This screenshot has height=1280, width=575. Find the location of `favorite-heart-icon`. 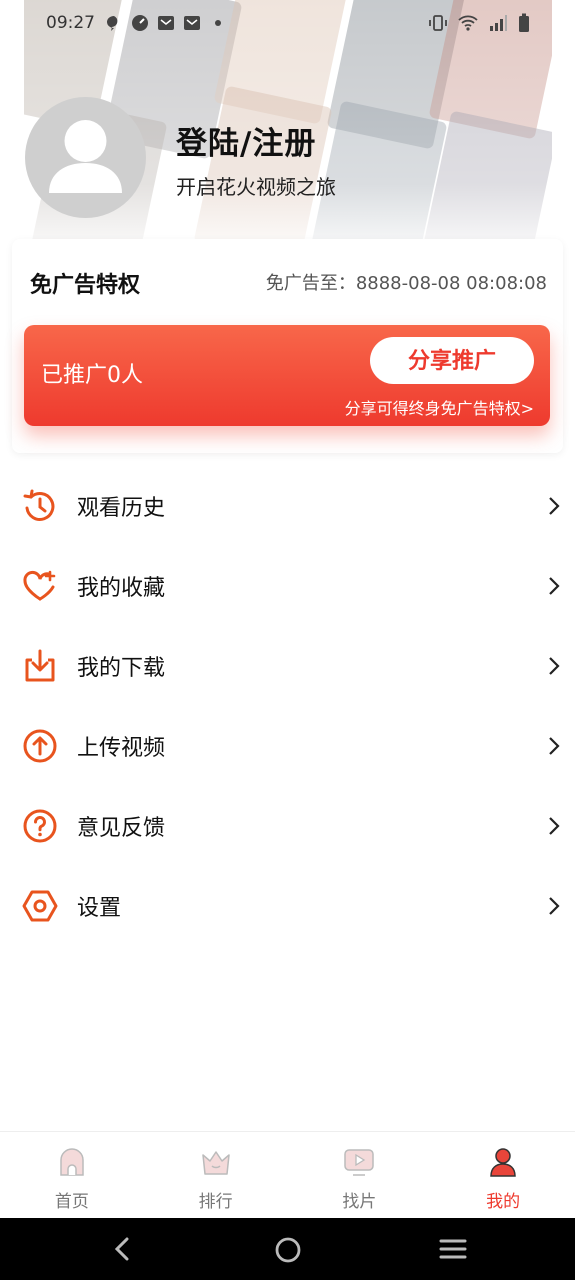

favorite-heart-icon is located at coordinates (39, 585).